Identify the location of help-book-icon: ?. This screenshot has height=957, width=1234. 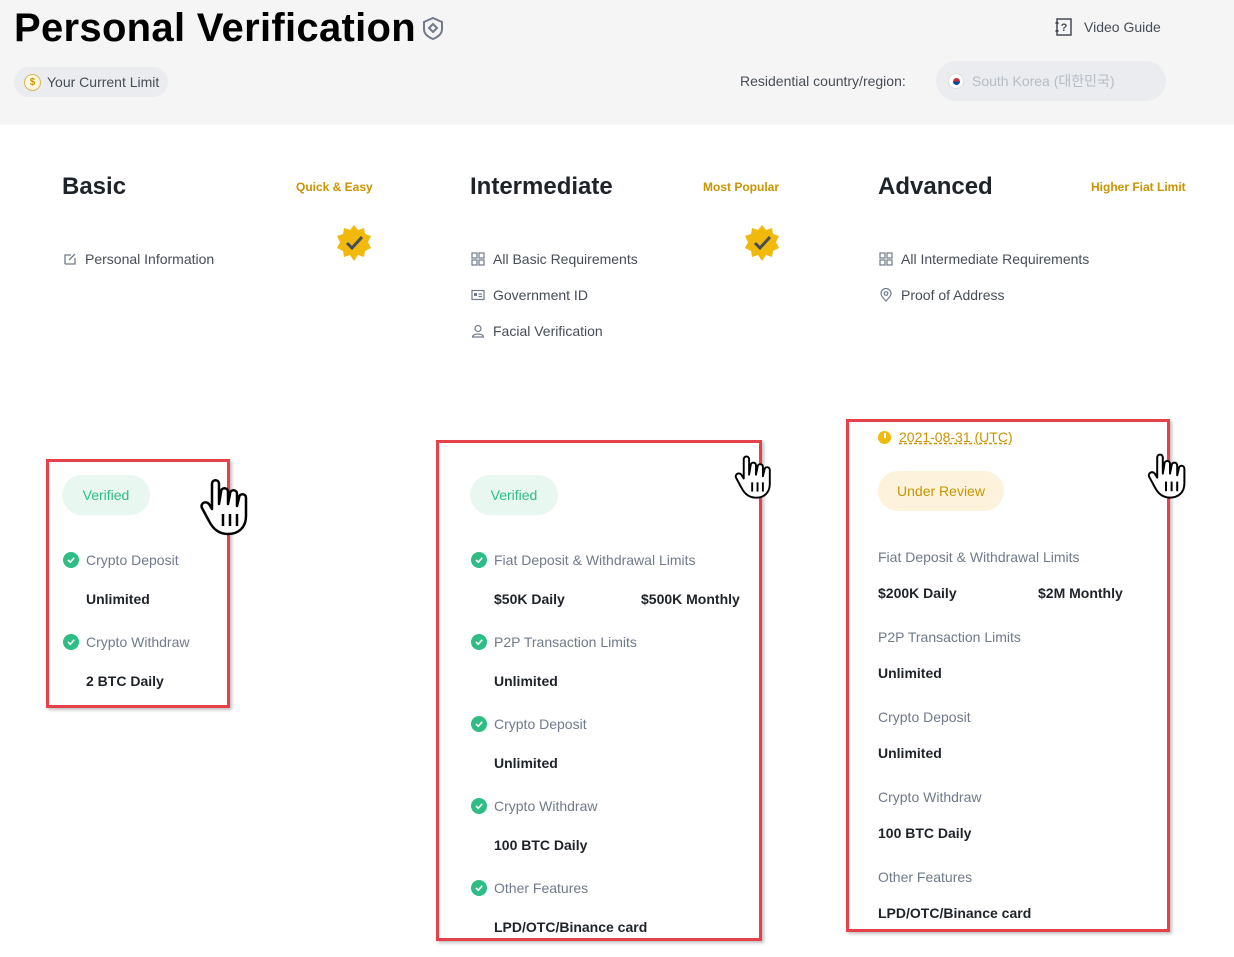
(1063, 27).